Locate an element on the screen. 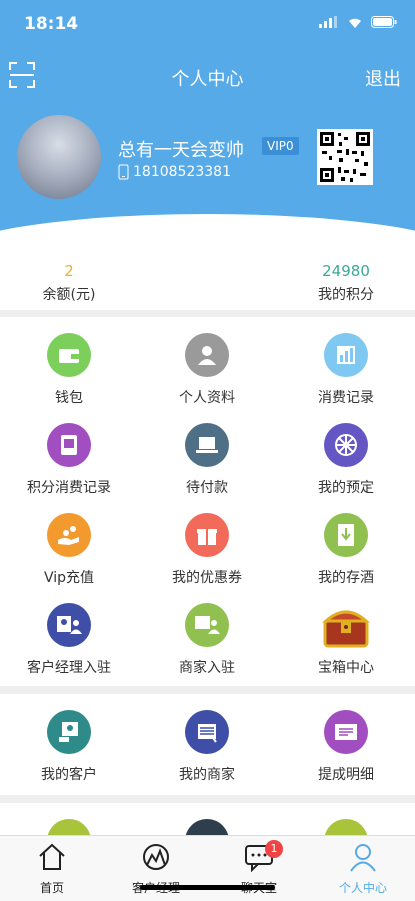  page-title: 个人中心 is located at coordinates (207, 79).